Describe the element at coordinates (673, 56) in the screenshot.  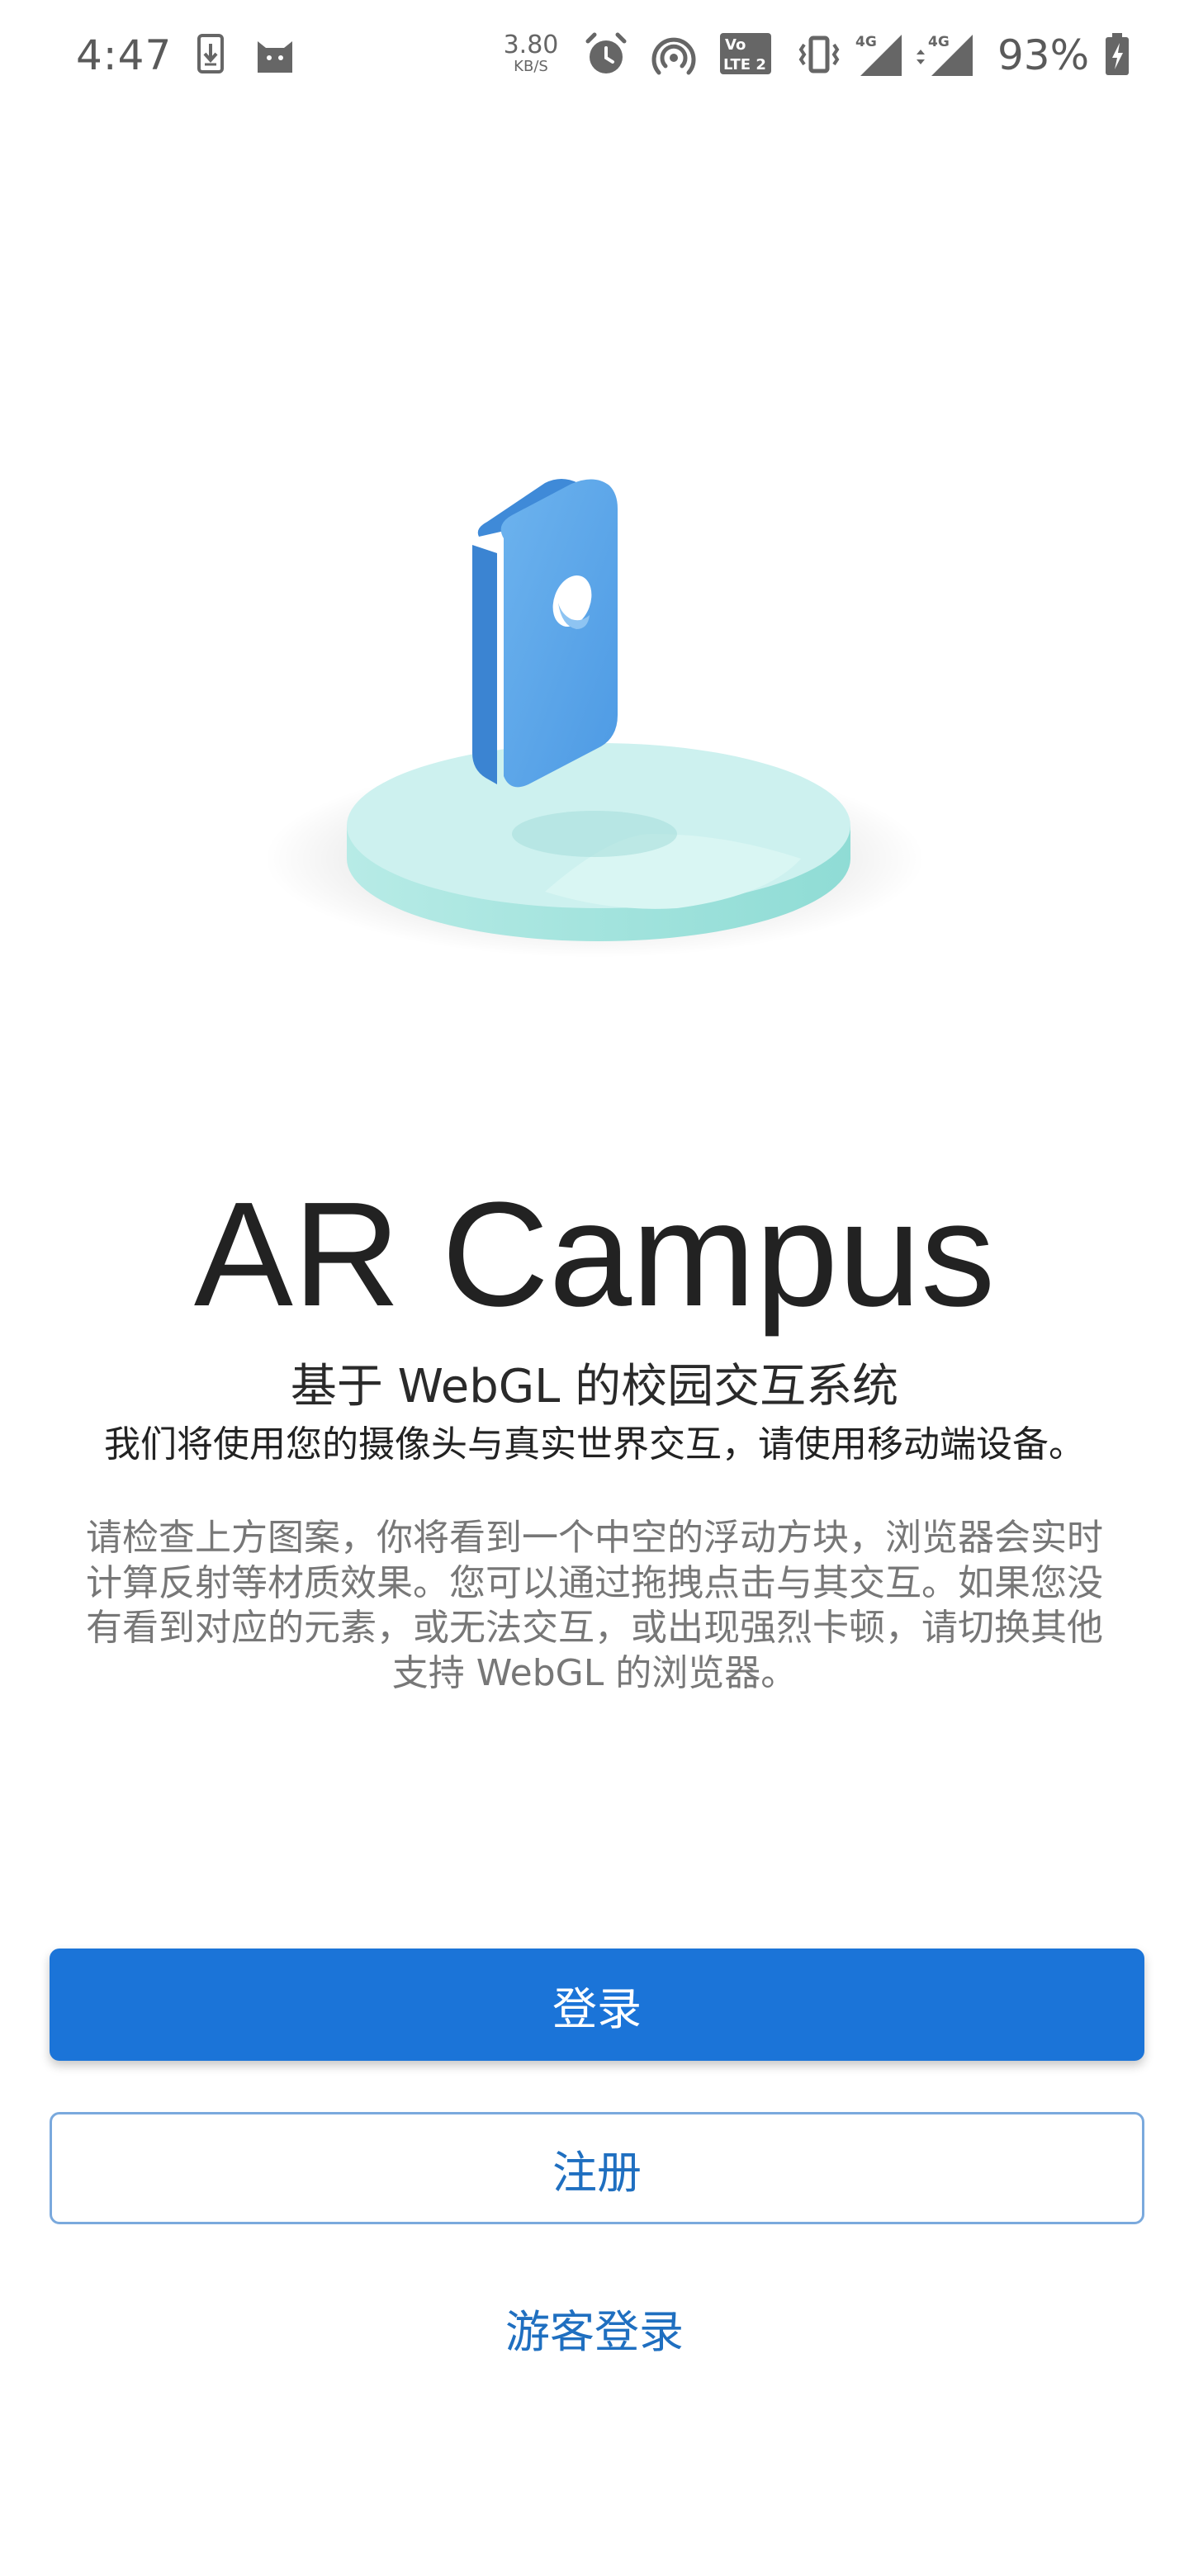
I see `hotspot-icon` at that location.